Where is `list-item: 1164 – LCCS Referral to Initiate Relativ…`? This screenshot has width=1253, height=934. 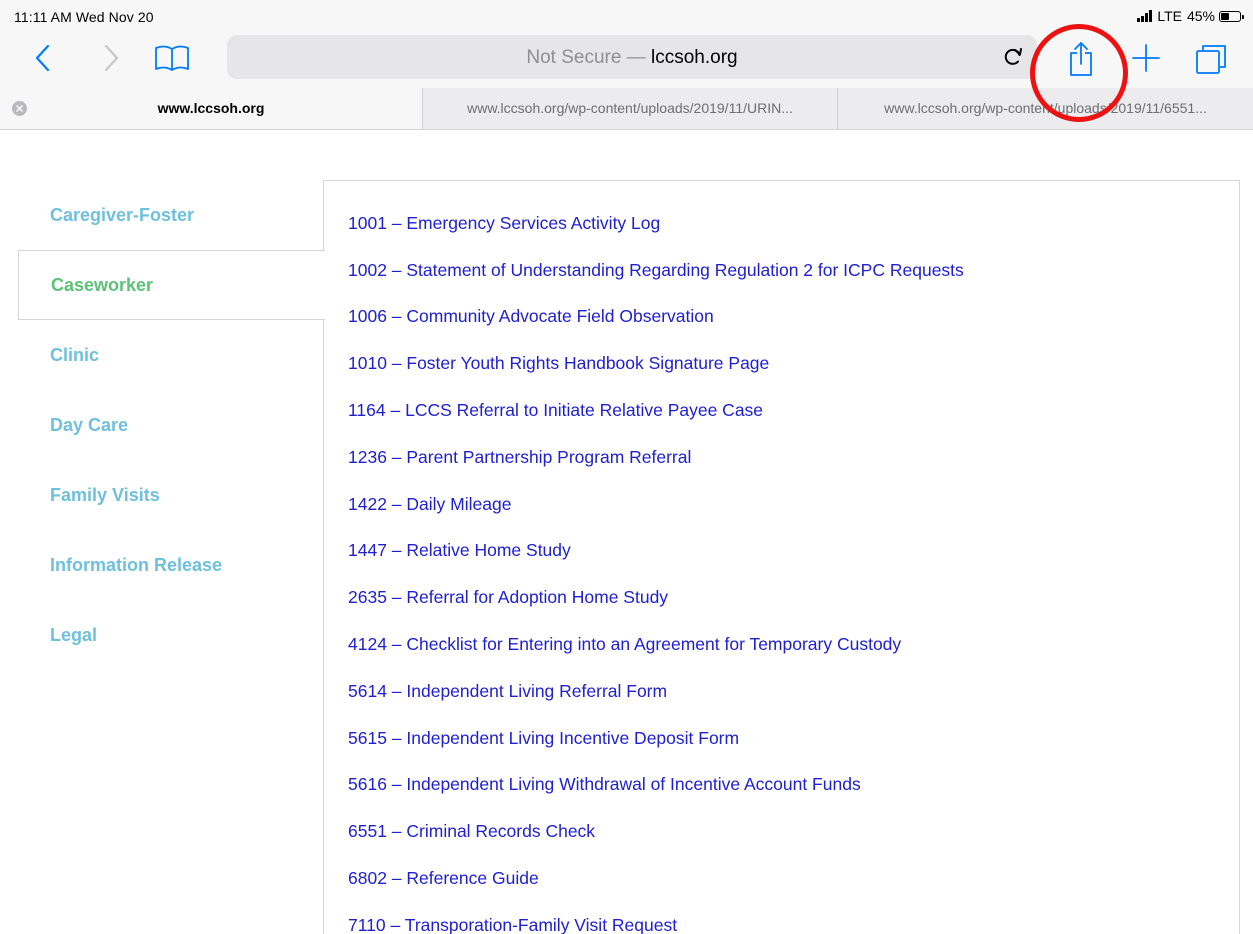 list-item: 1164 – LCCS Referral to Initiate Relativ… is located at coordinates (656, 410).